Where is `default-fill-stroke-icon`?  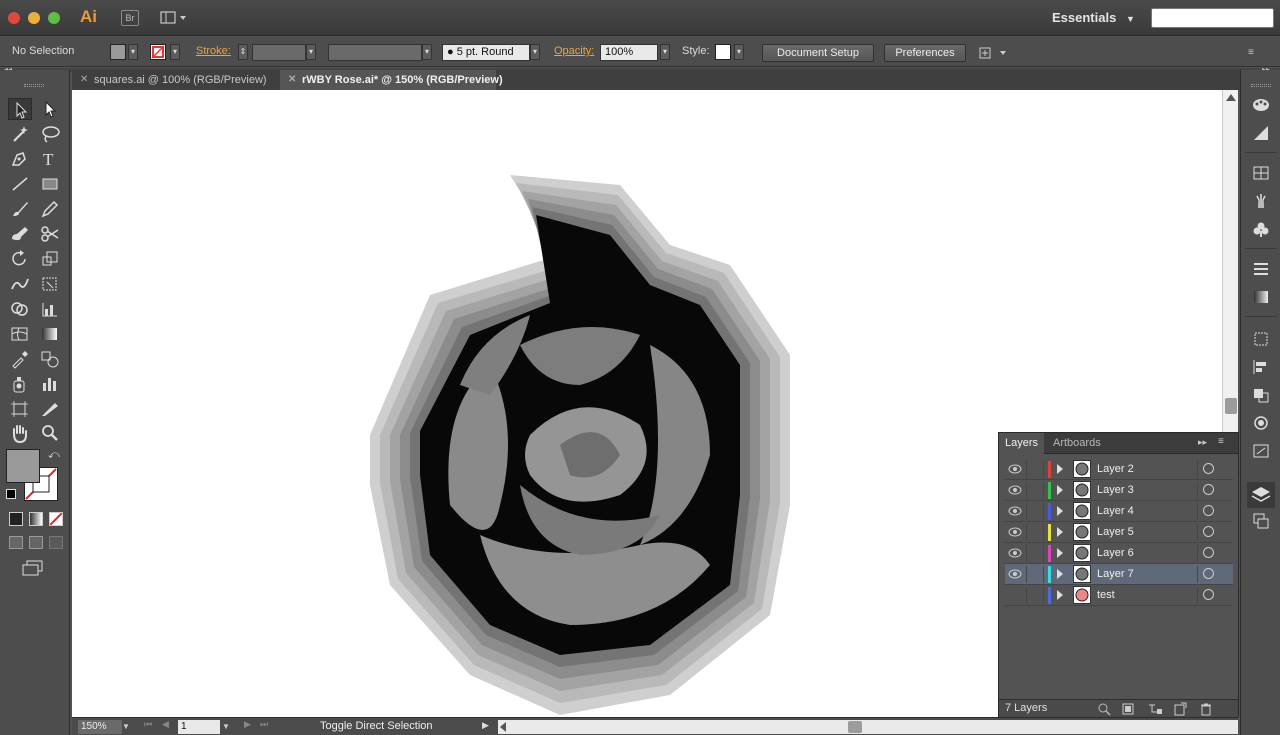 default-fill-stroke-icon is located at coordinates (11, 494).